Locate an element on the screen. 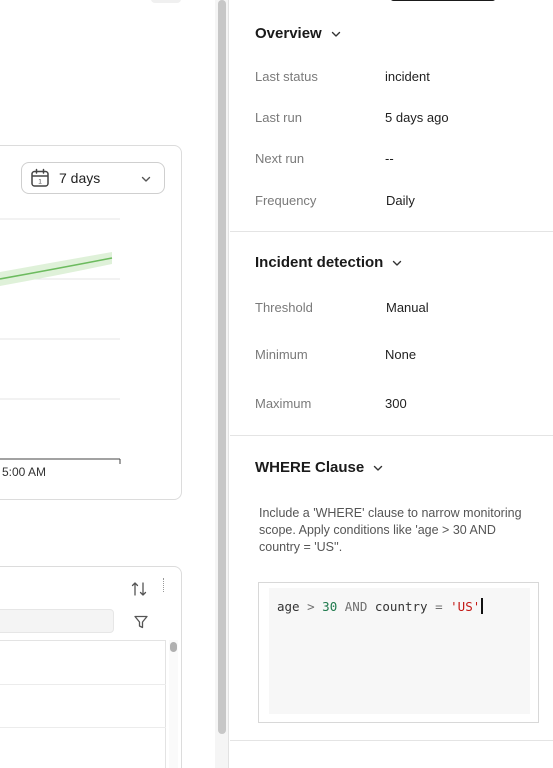 Image resolution: width=553 pixels, height=768 pixels. where-clause-editor: age > 30 AND country = 'US' is located at coordinates (398, 652).